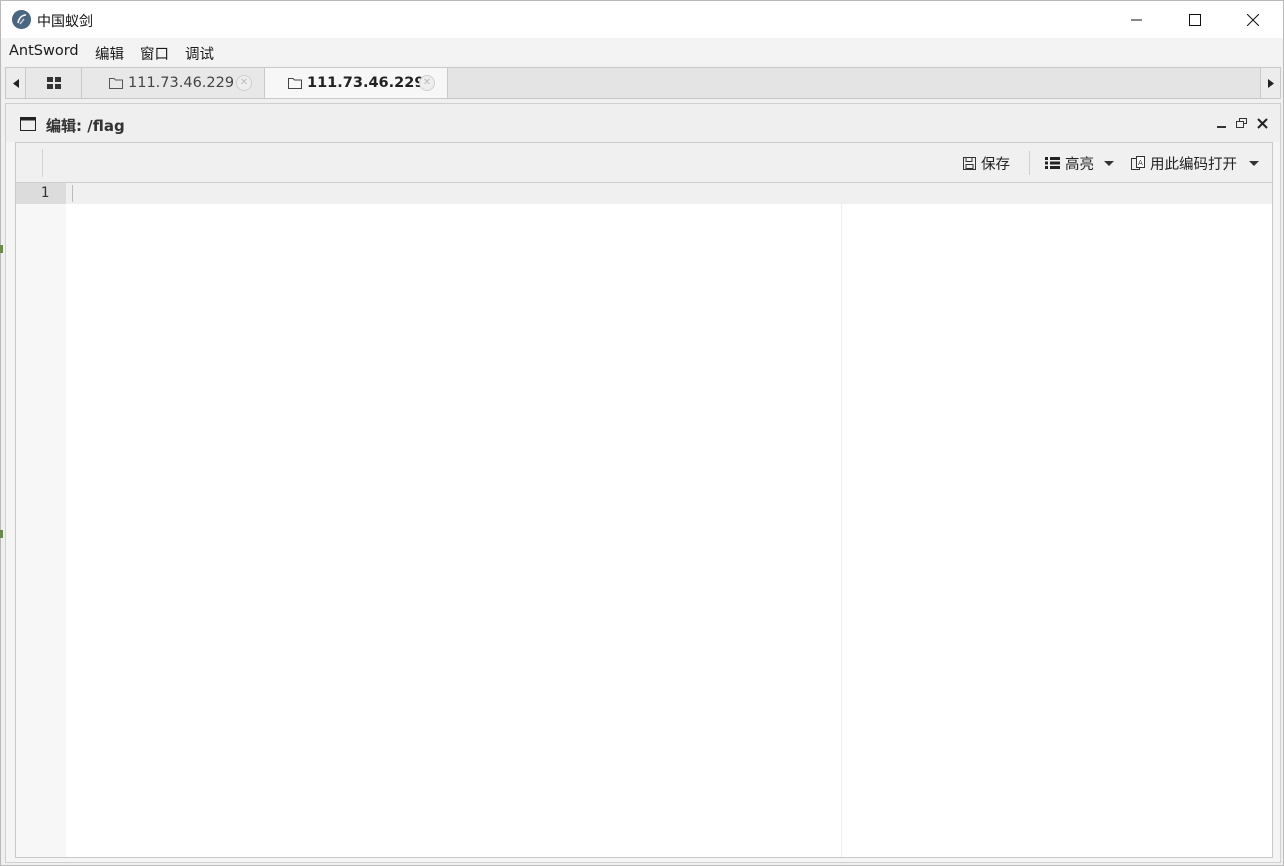  I want to click on close-button, so click(1253, 19).